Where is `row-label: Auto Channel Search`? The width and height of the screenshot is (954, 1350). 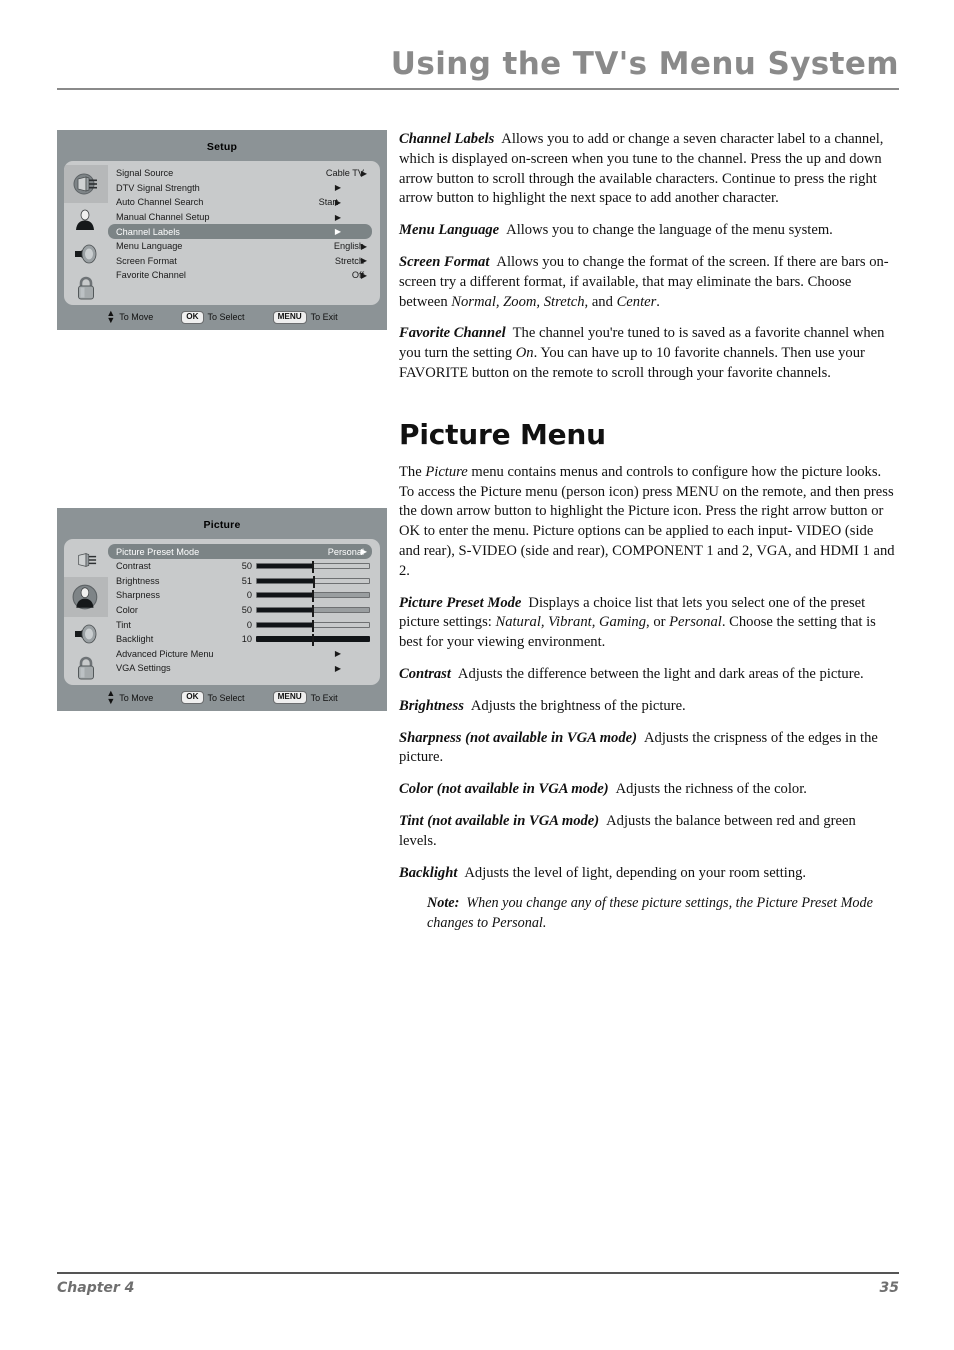 row-label: Auto Channel Search is located at coordinates (160, 202).